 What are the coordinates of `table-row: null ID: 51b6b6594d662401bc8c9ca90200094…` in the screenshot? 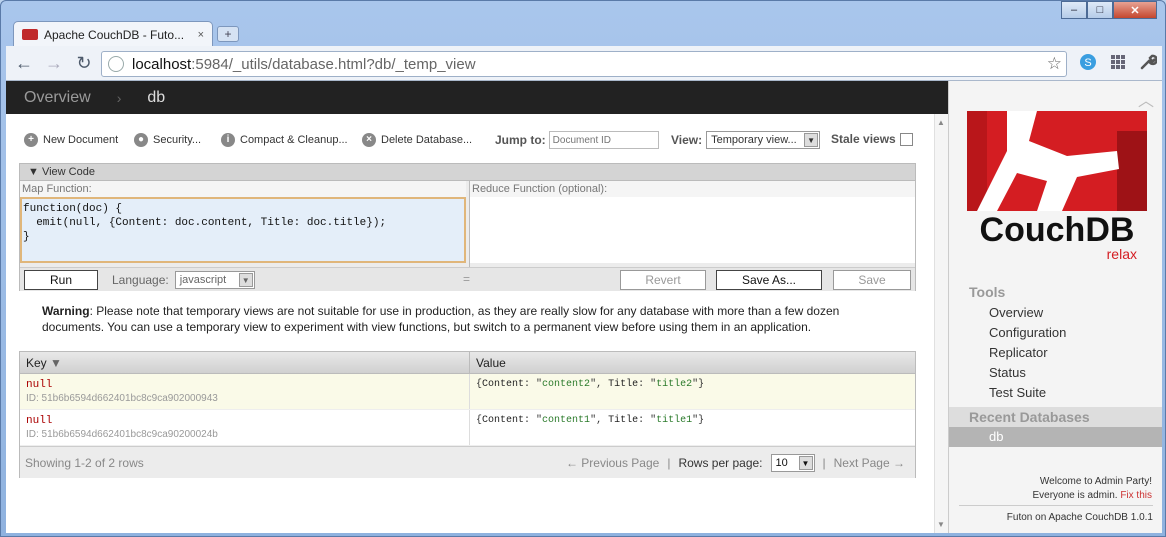 It's located at (467, 392).